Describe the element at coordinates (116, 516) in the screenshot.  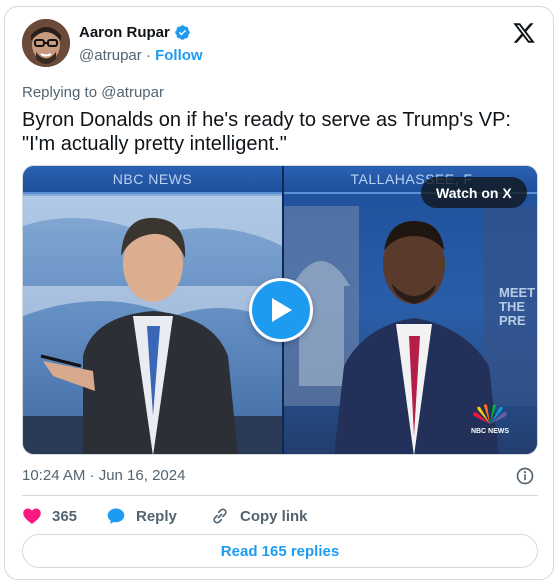
I see `reply-bubble-icon` at that location.